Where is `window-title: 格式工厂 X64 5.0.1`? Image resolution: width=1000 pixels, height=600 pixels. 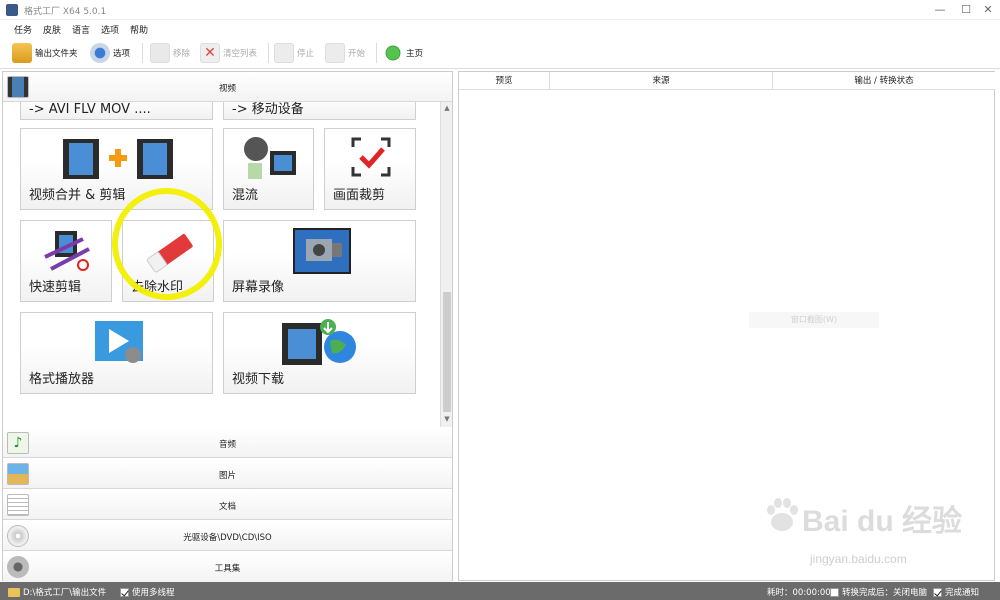 window-title: 格式工厂 X64 5.0.1 is located at coordinates (65, 12).